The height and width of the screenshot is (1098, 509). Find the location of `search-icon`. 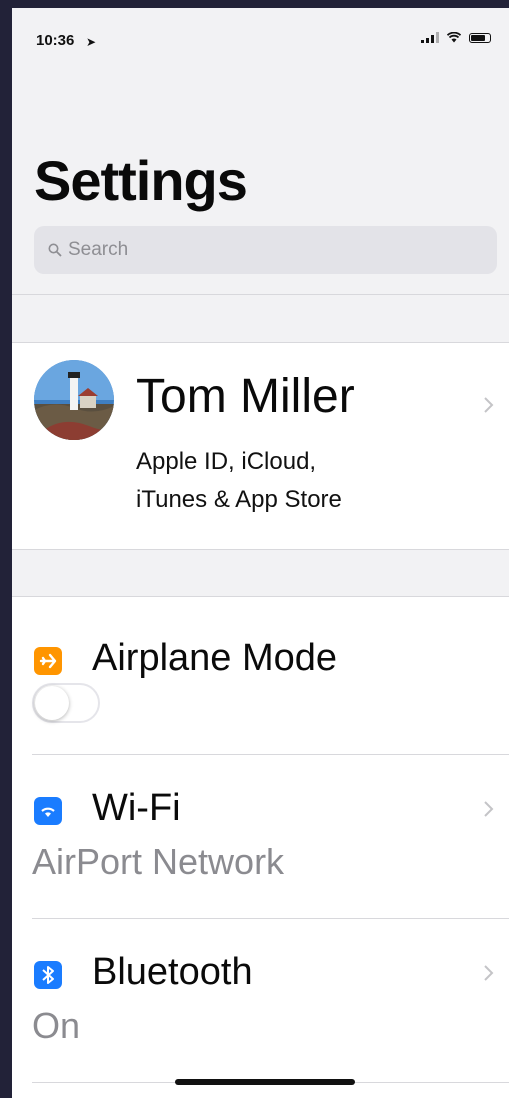

search-icon is located at coordinates (55, 250).